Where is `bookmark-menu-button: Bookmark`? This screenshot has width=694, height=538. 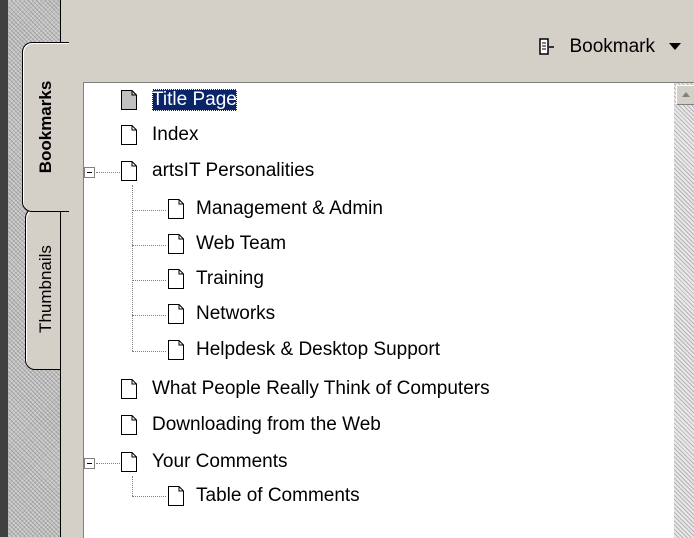 bookmark-menu-button: Bookmark is located at coordinates (610, 47).